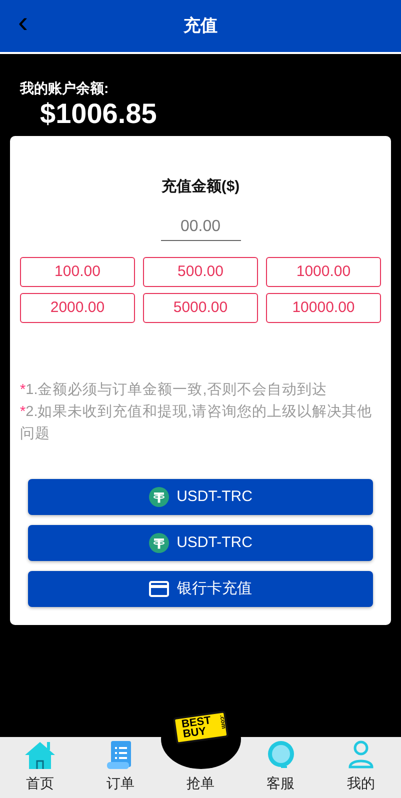  What do you see at coordinates (200, 308) in the screenshot?
I see `amount-option: 5000.00` at bounding box center [200, 308].